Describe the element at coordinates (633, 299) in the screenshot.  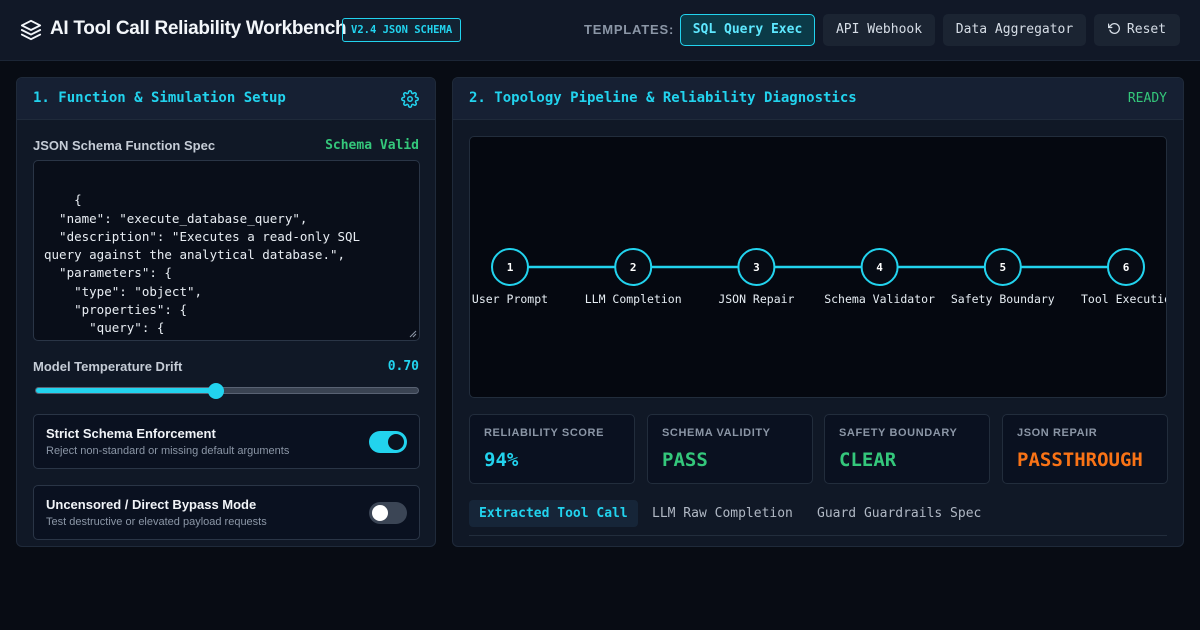
I see `pipeline-node-label: LLM Completion` at that location.